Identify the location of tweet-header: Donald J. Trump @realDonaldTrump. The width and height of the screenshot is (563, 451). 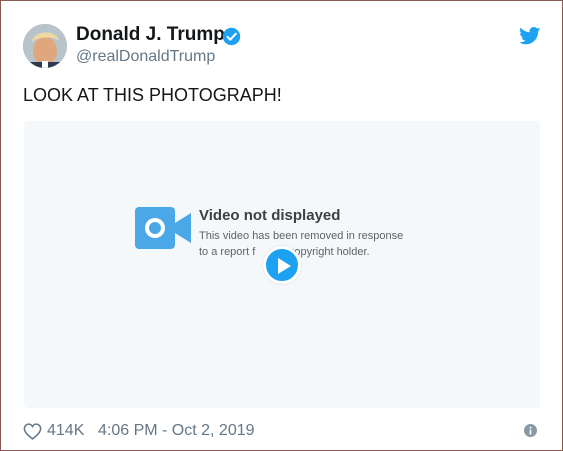
(283, 46).